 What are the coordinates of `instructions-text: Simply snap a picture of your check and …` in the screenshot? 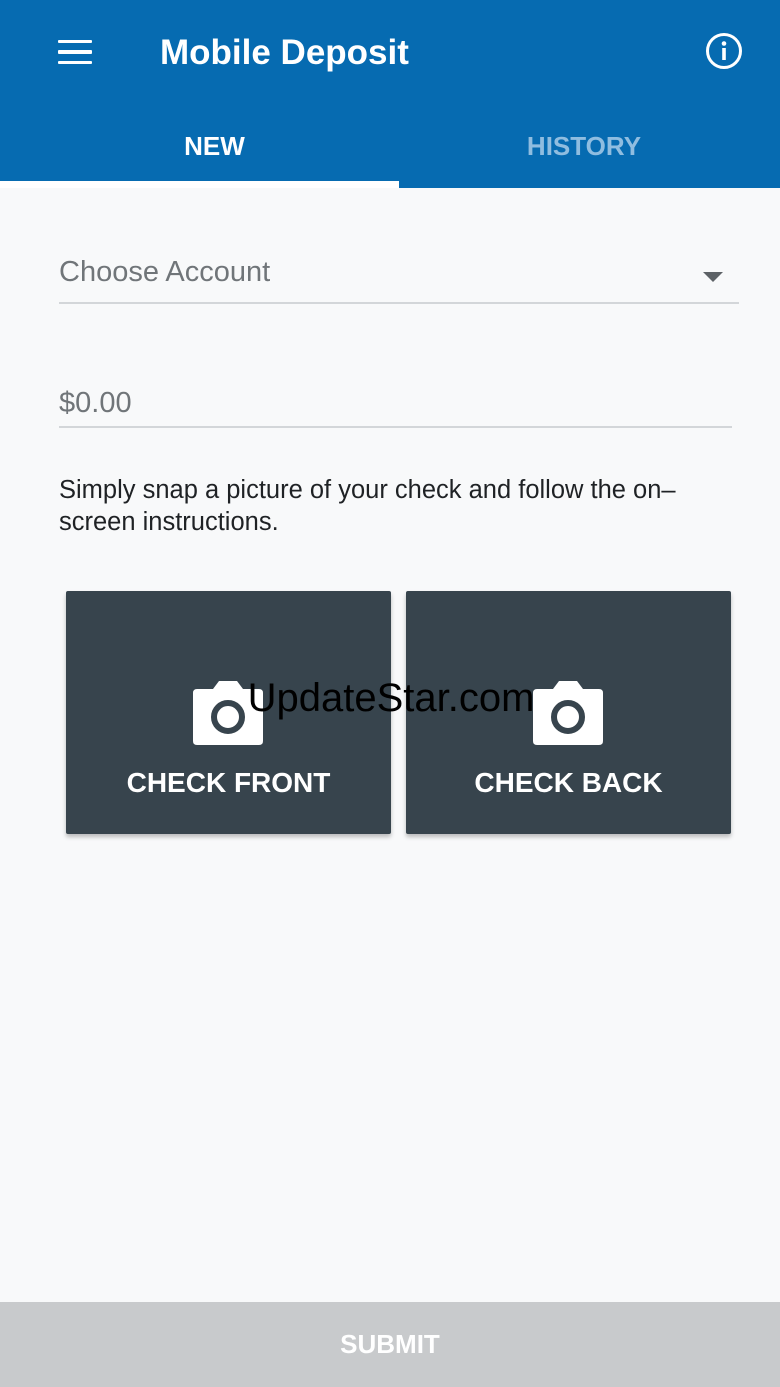 It's located at (367, 506).